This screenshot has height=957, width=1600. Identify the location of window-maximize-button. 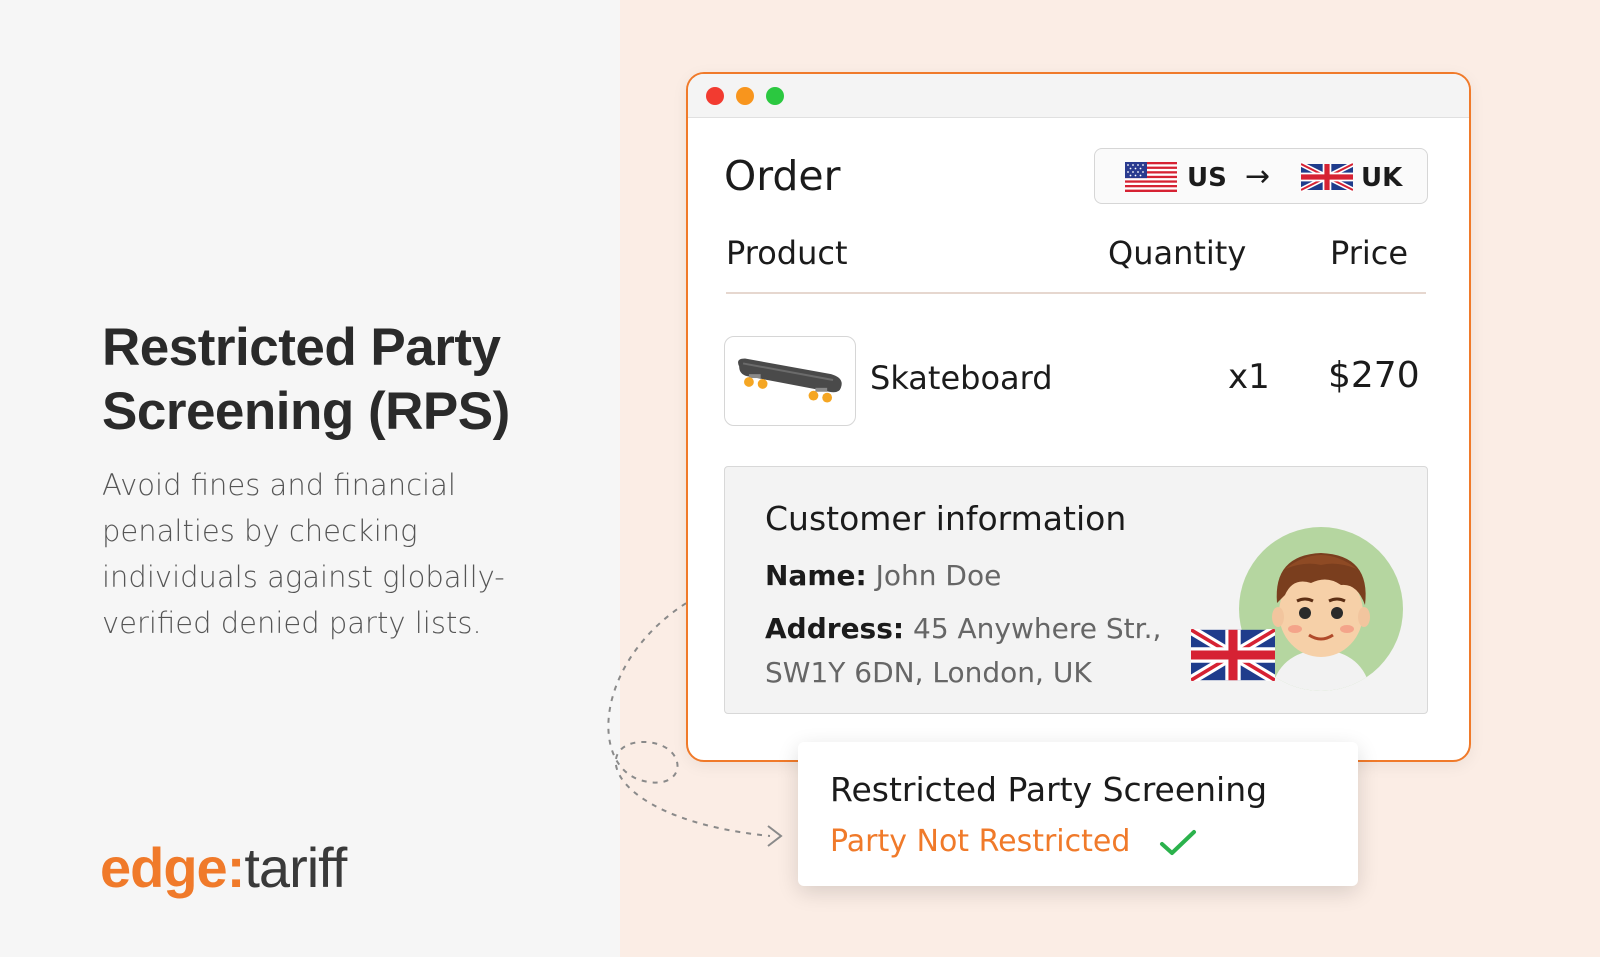
(775, 96).